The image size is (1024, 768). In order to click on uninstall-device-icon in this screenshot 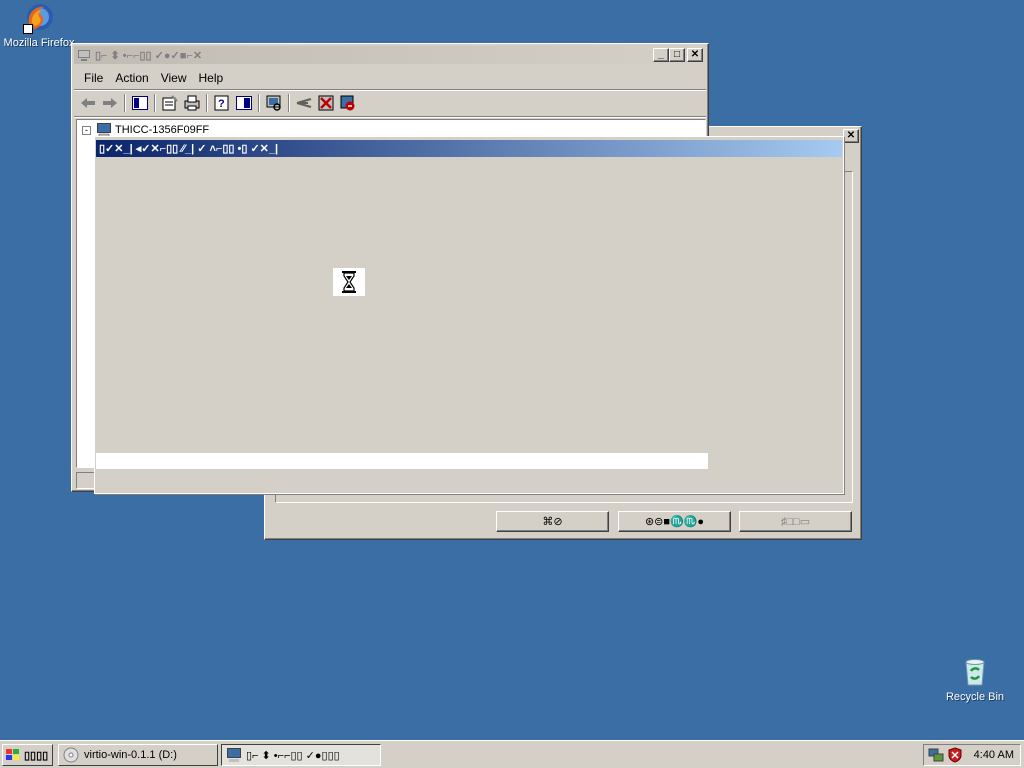, I will do `click(348, 103)`.